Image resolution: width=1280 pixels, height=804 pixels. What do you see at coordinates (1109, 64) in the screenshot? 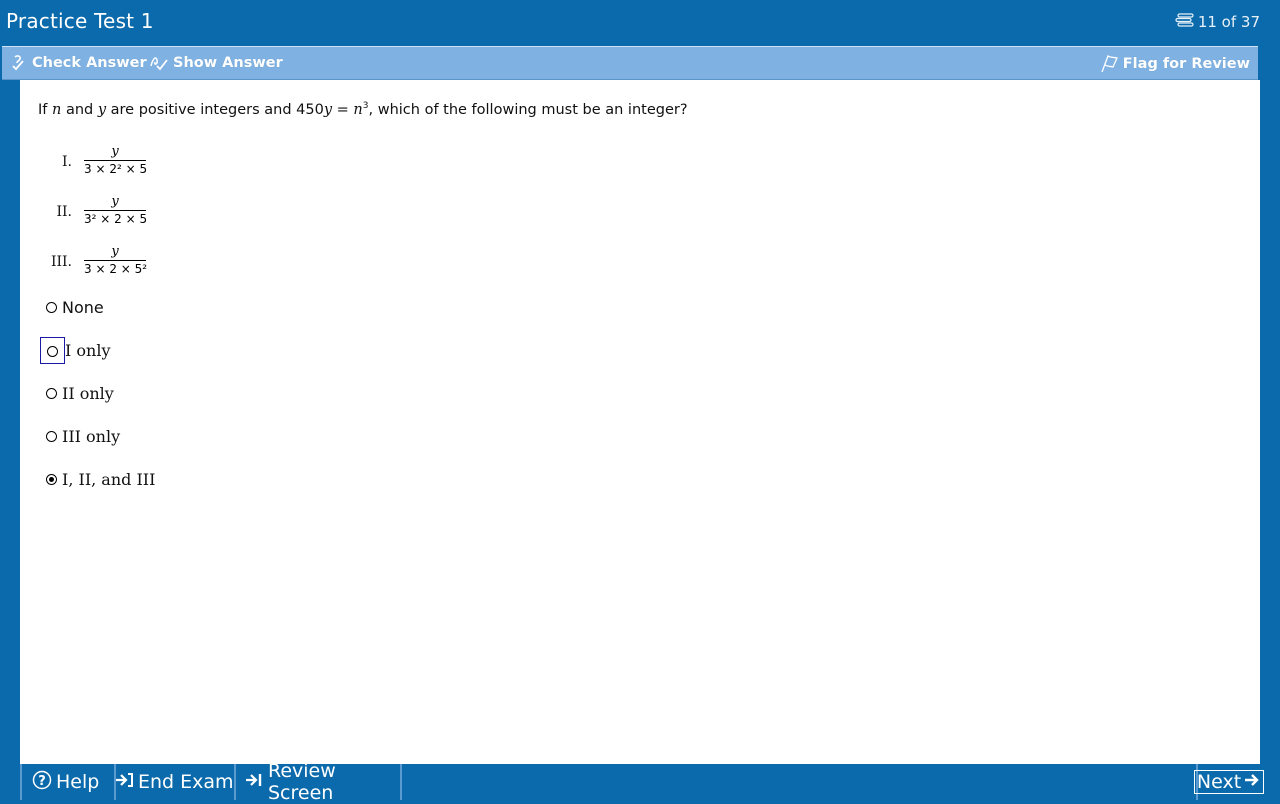
I see `flag-icon` at bounding box center [1109, 64].